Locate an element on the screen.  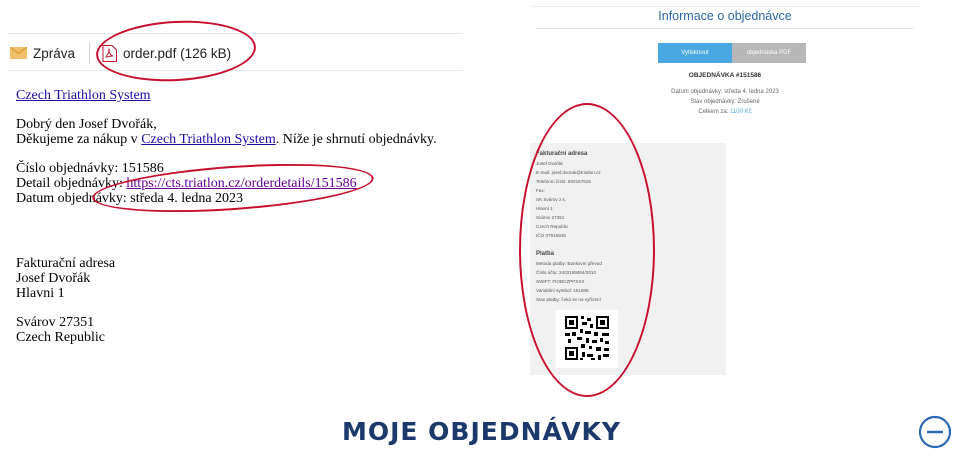
payment-line: Stav platby: čeká se na vyřízení is located at coordinates (568, 299).